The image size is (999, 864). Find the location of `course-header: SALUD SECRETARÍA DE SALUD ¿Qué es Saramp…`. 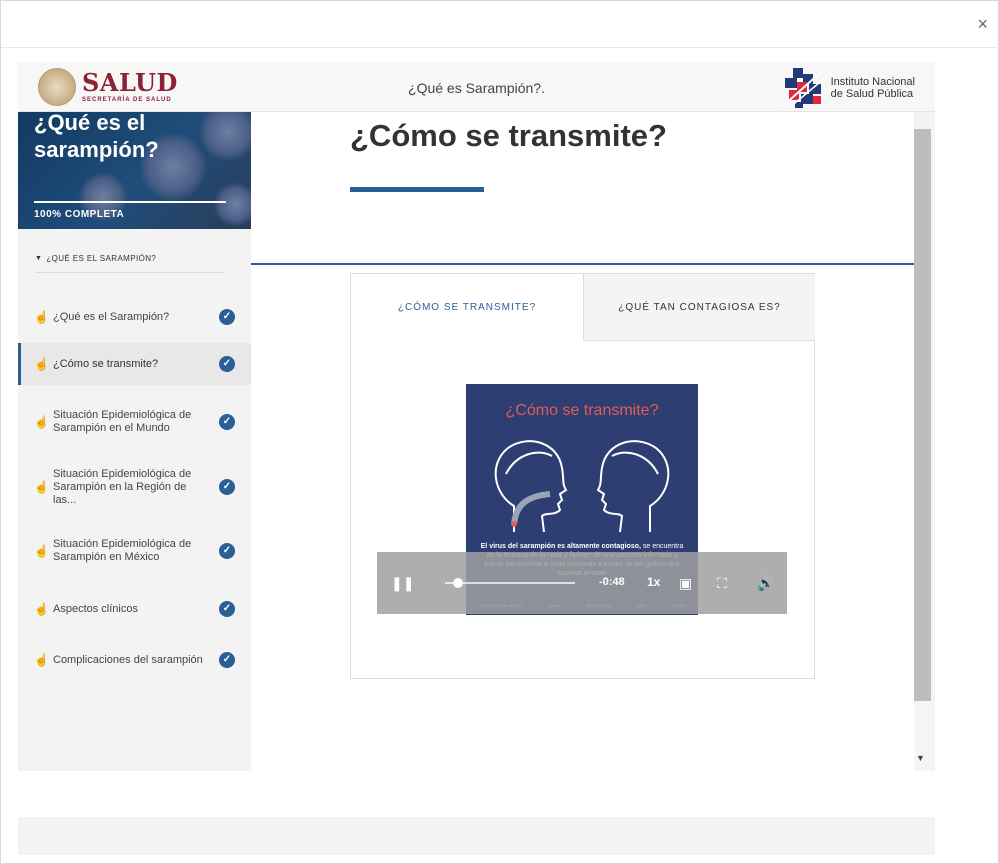

course-header: SALUD SECRETARÍA DE SALUD ¿Qué es Saramp… is located at coordinates (476, 87).